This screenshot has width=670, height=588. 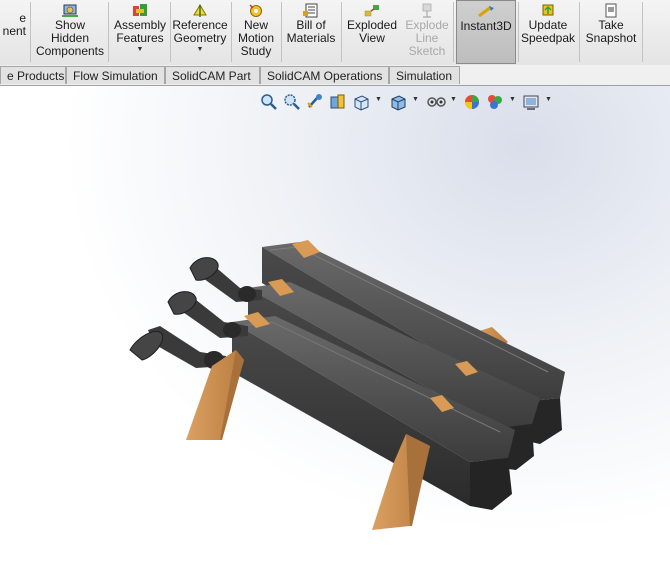 I want to click on update-speedpak-label: Update Speedpak, so click(x=548, y=31).